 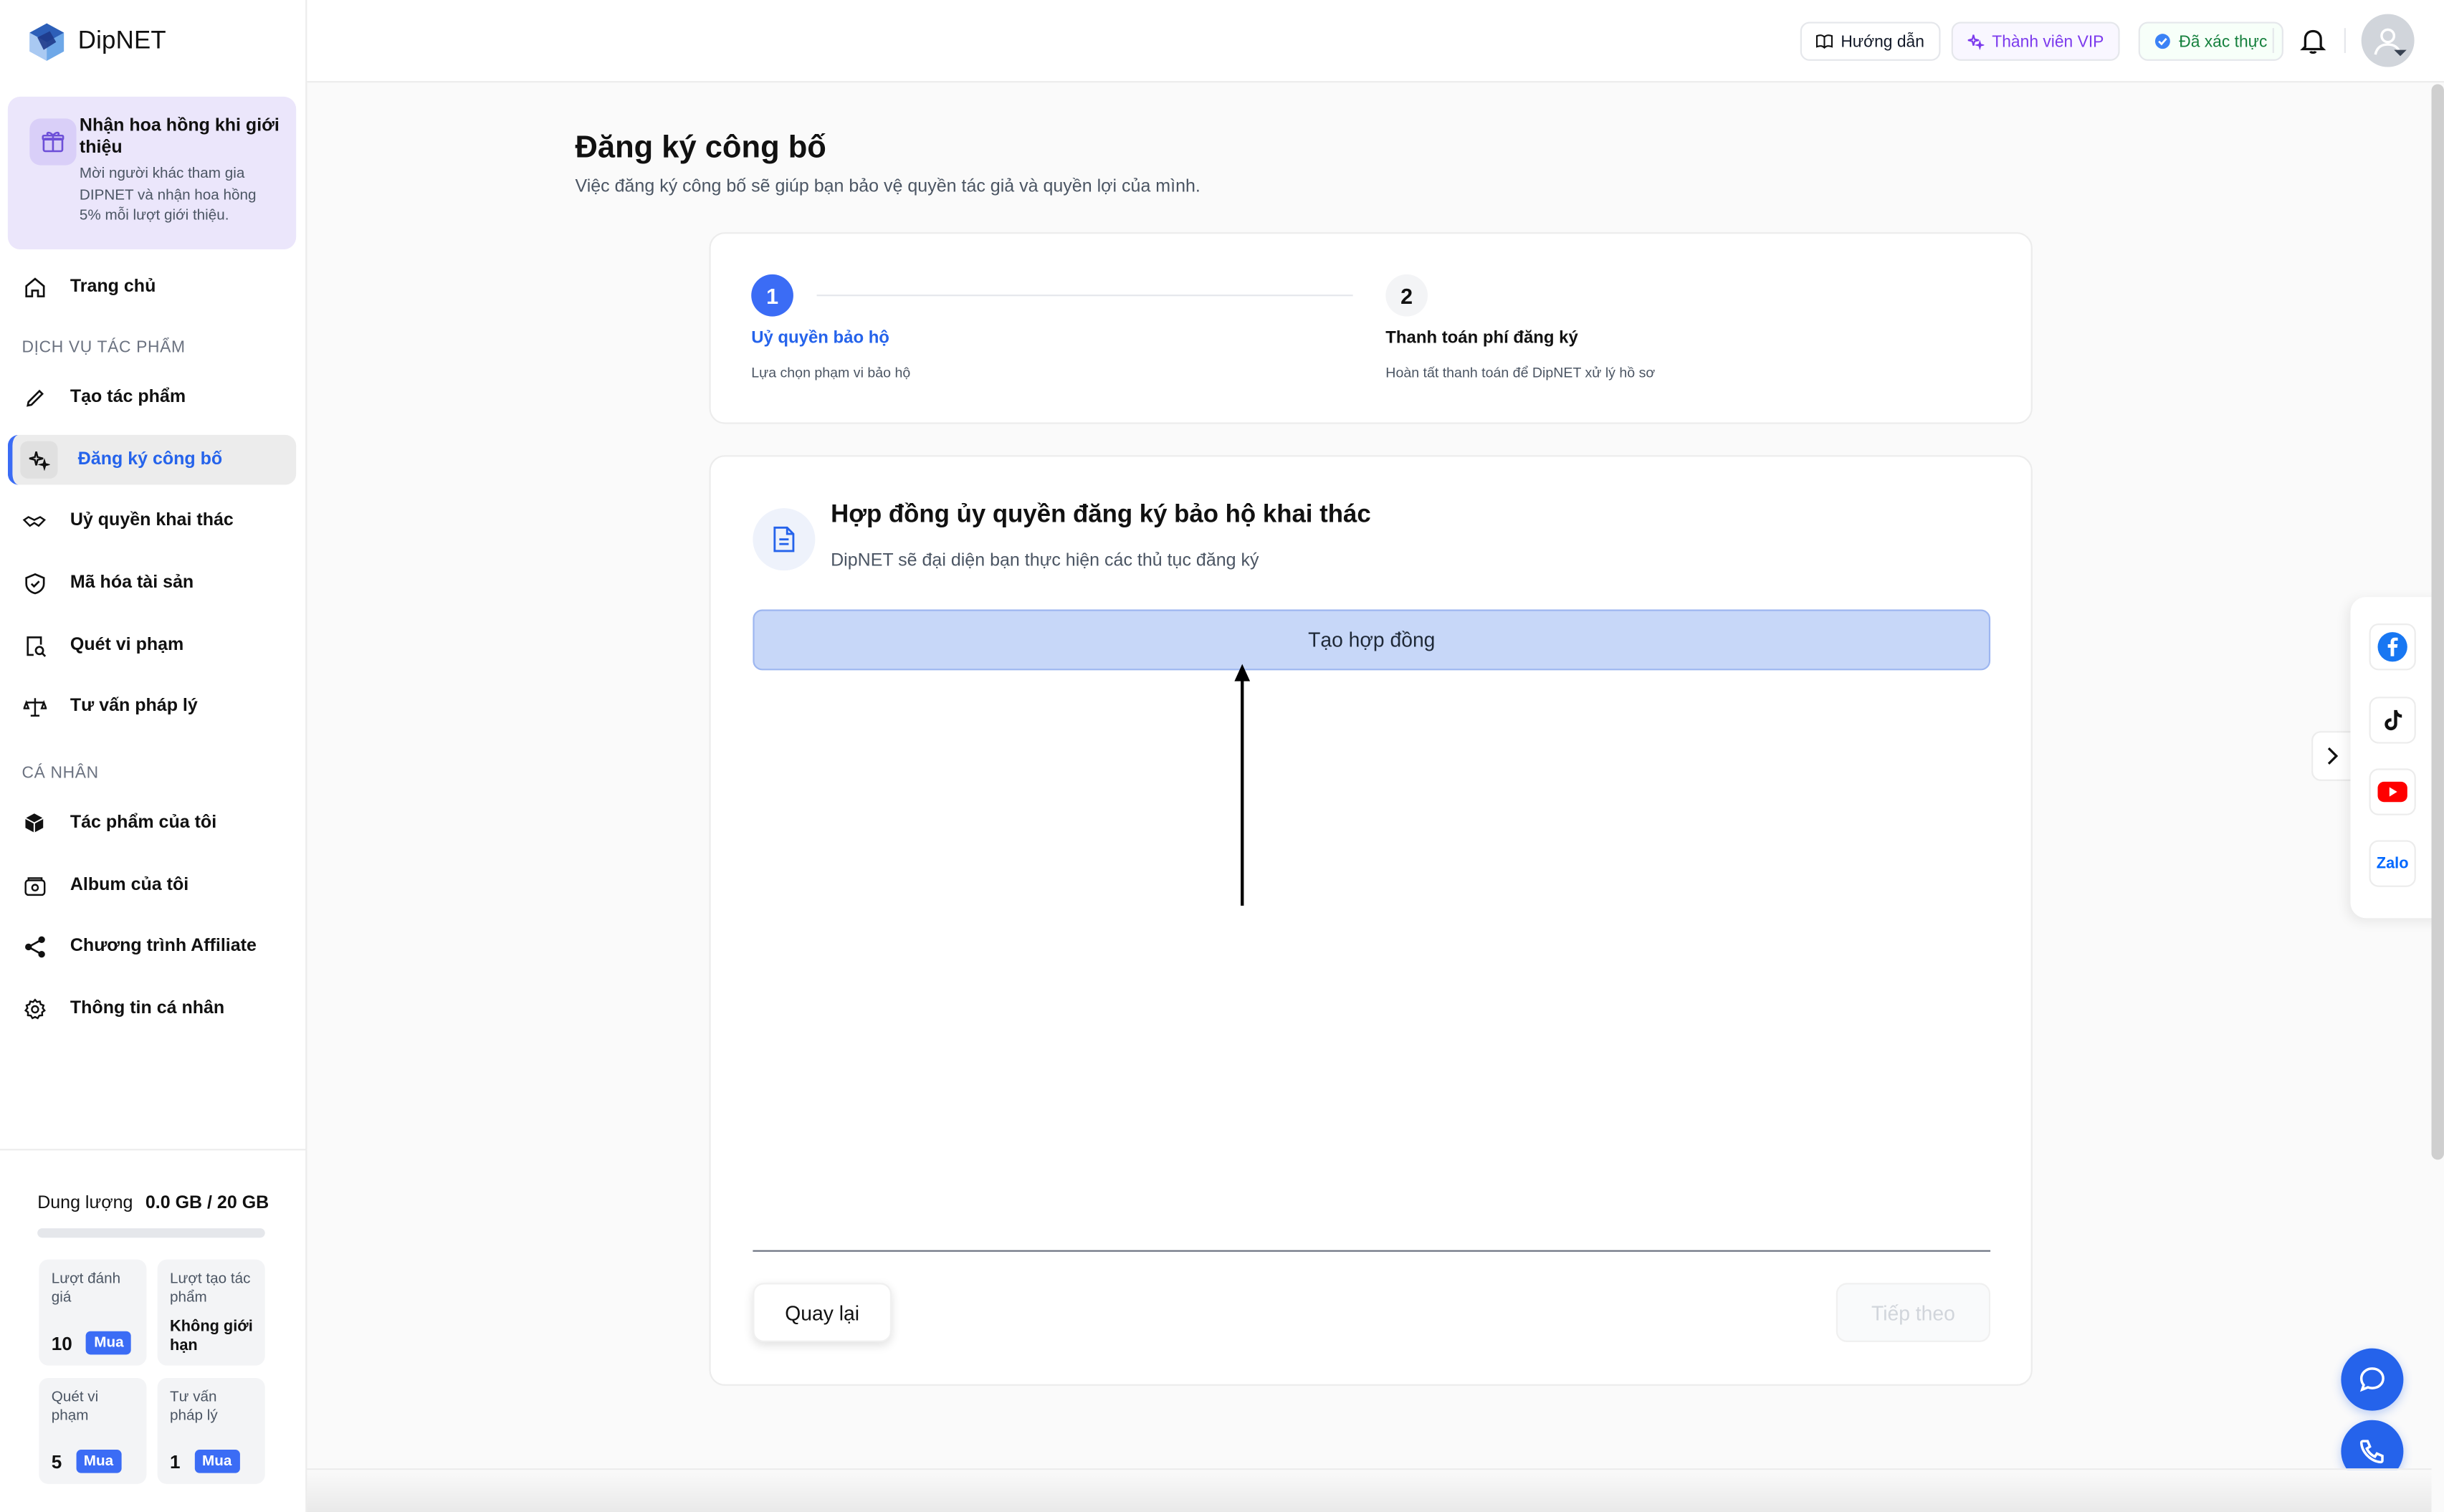 I want to click on document-icon, so click(x=784, y=539).